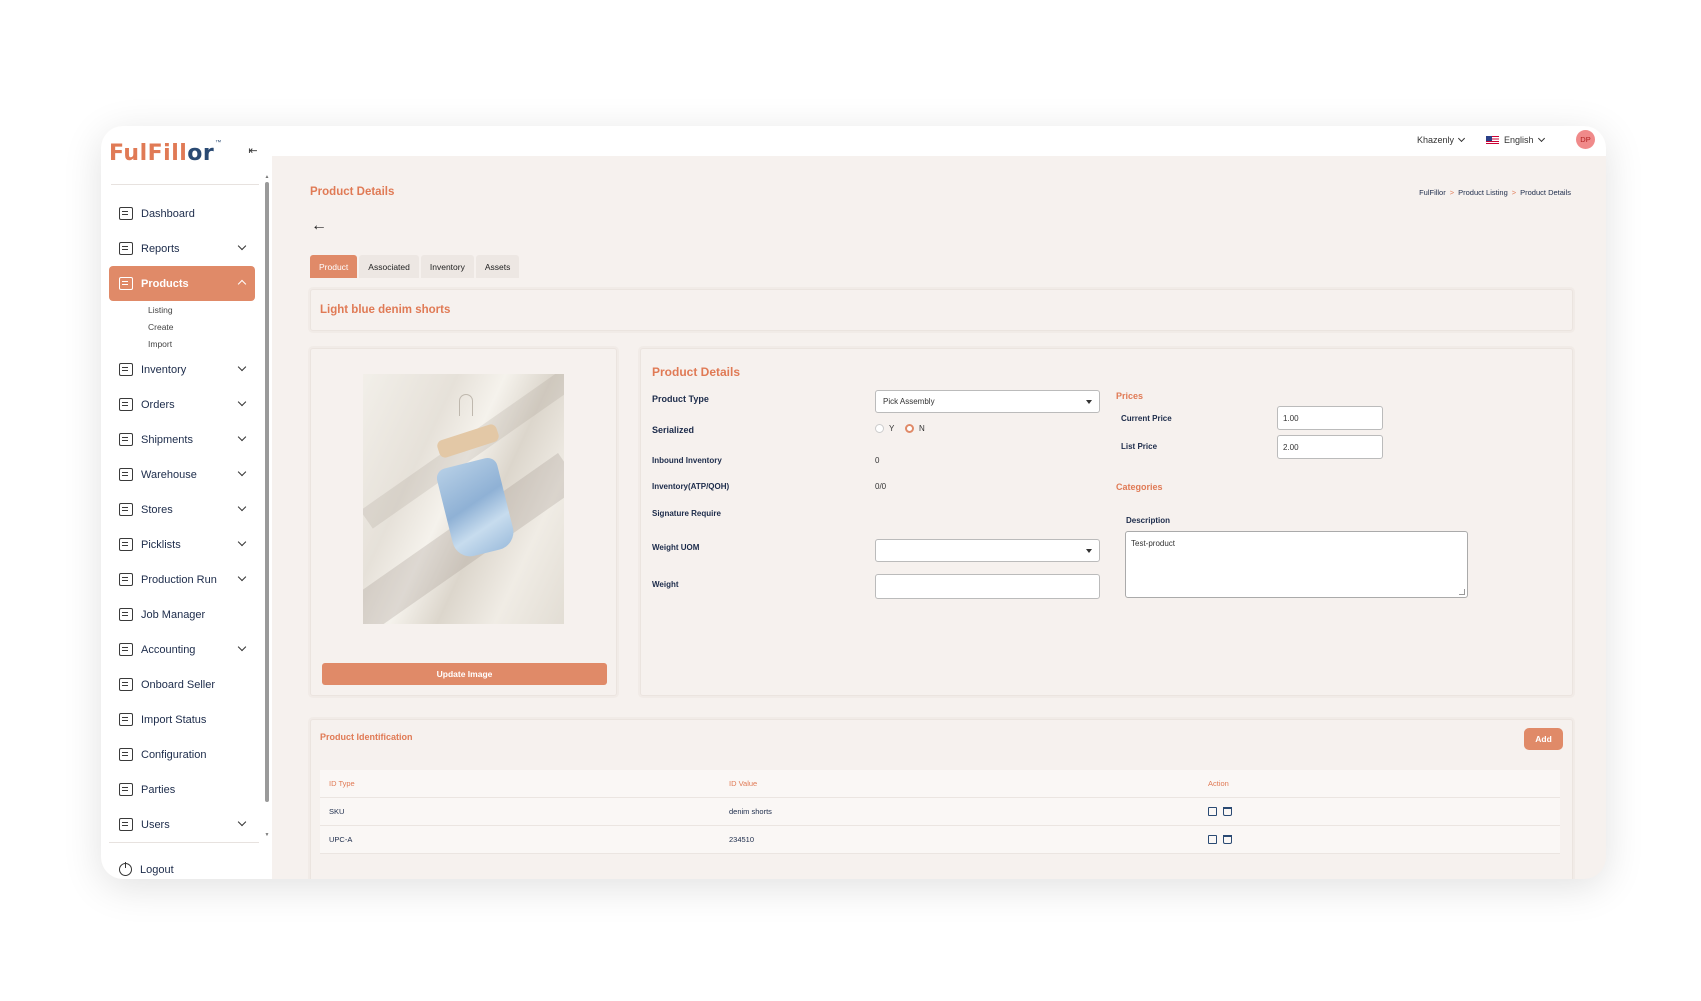 The width and height of the screenshot is (1701, 1001). I want to click on sidebar-item-picklists: Picklists, so click(182, 544).